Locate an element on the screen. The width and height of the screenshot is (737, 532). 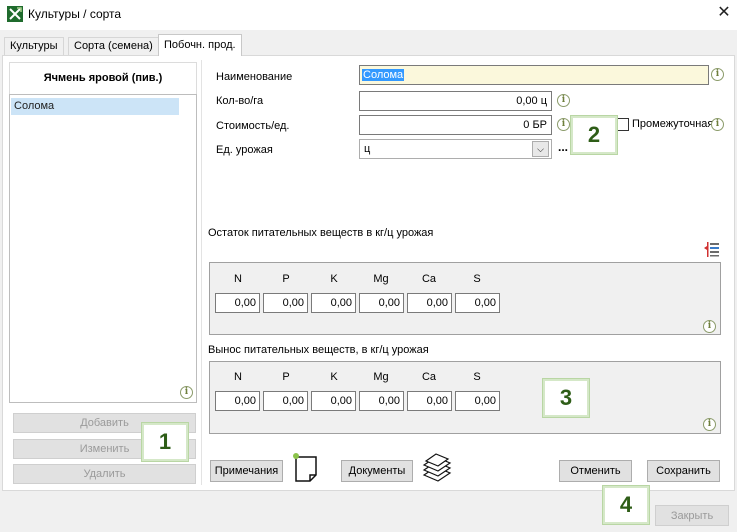
removal-n-input: 0,00 is located at coordinates (237, 401).